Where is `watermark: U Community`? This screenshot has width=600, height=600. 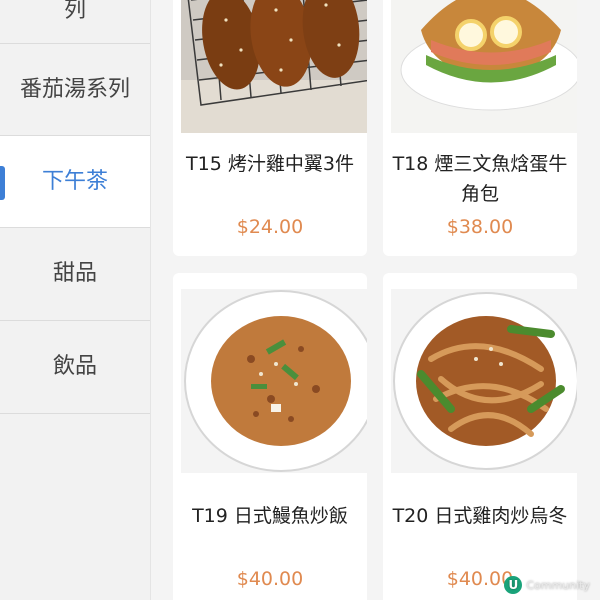
watermark: U Community is located at coordinates (547, 585).